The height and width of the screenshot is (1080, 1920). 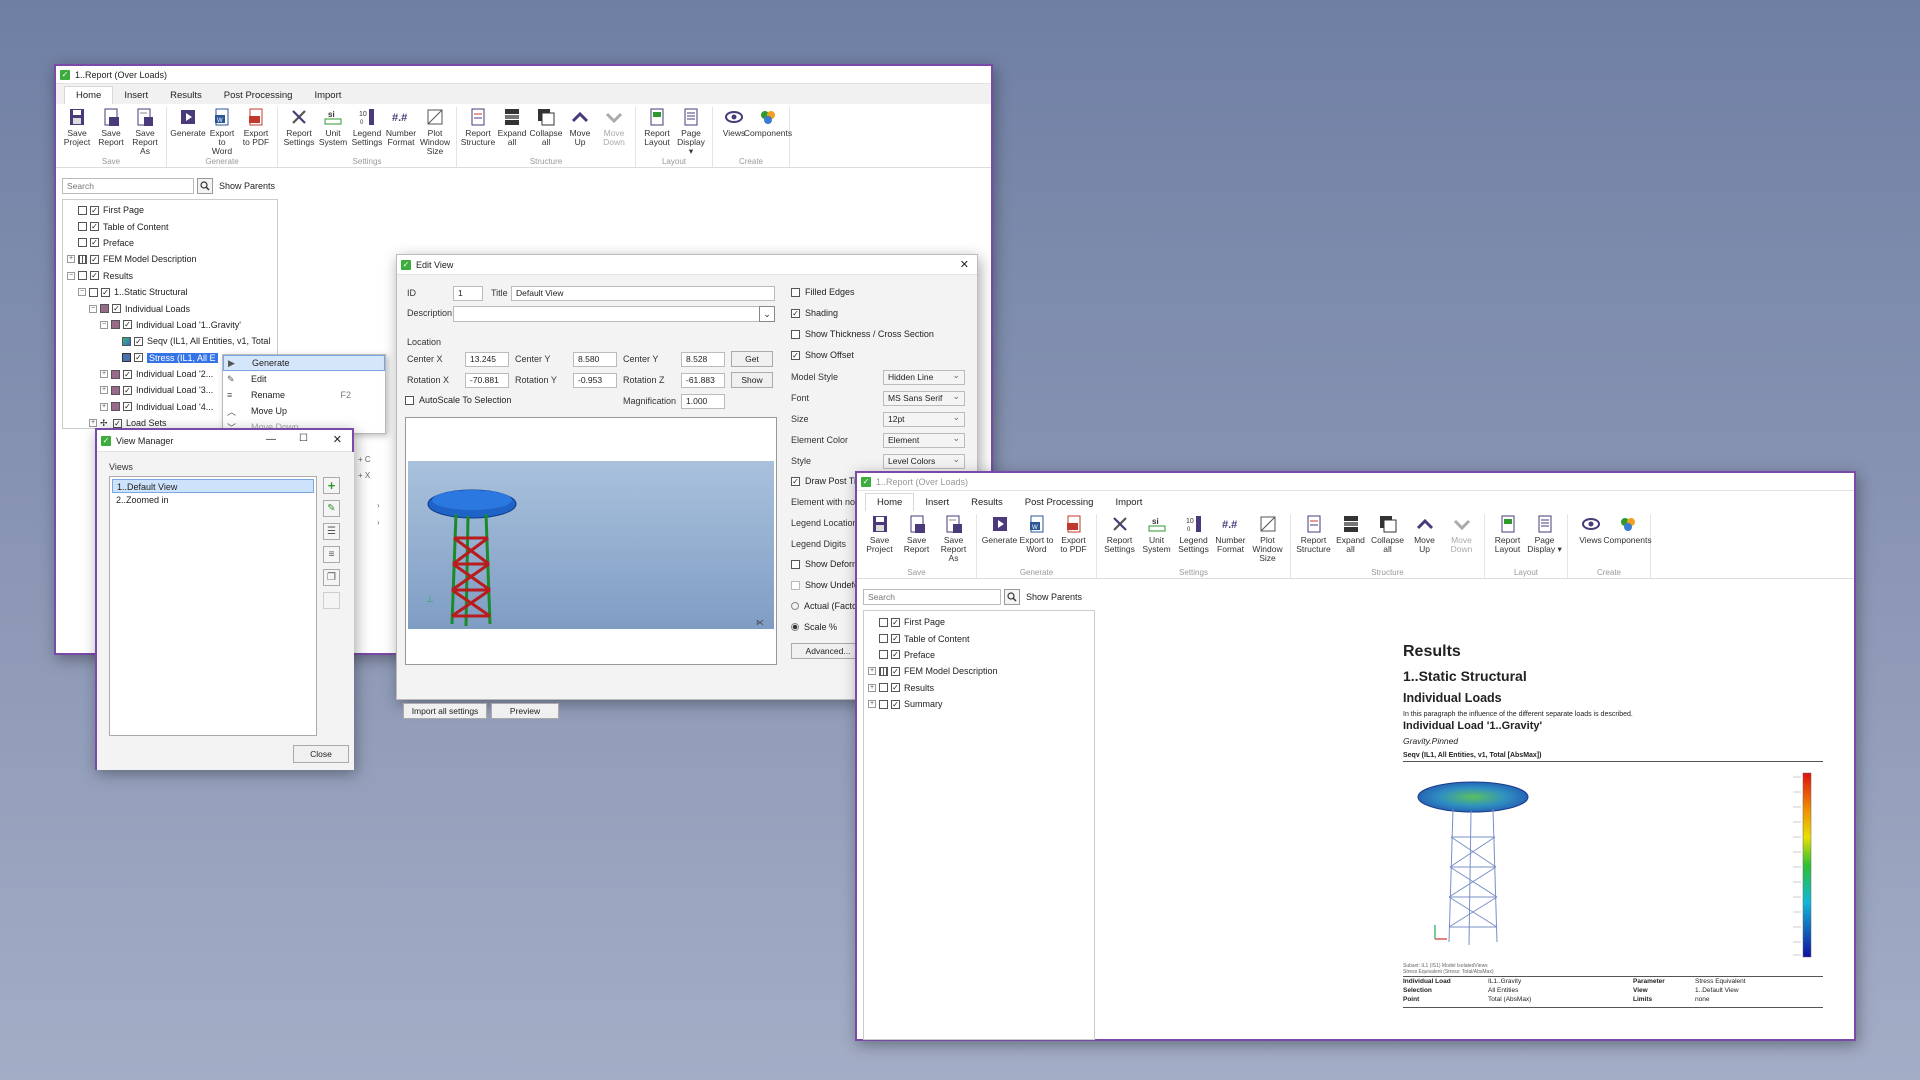 What do you see at coordinates (170, 276) in the screenshot?
I see `tree-item: − ✓ Results` at bounding box center [170, 276].